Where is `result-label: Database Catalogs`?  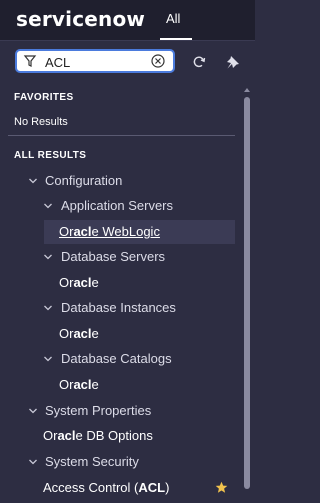
result-label: Database Catalogs is located at coordinates (116, 358).